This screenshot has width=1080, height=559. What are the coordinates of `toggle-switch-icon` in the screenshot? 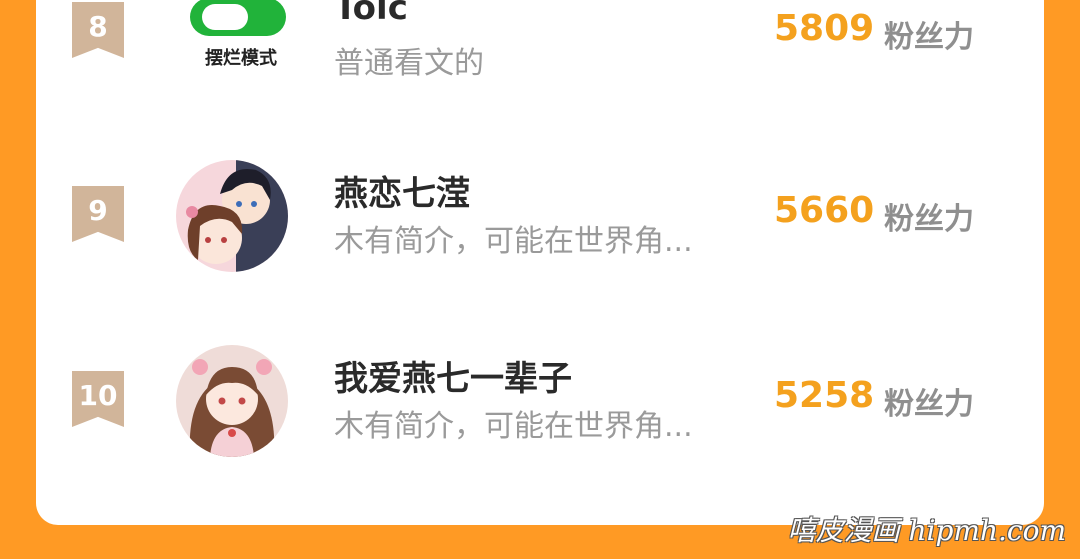 It's located at (238, 18).